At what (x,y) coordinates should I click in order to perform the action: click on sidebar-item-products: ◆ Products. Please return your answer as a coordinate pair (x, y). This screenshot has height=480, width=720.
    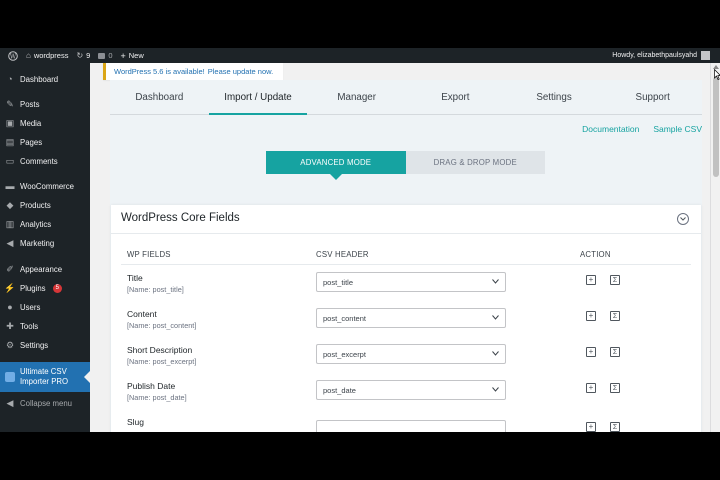
    Looking at the image, I should click on (45, 205).